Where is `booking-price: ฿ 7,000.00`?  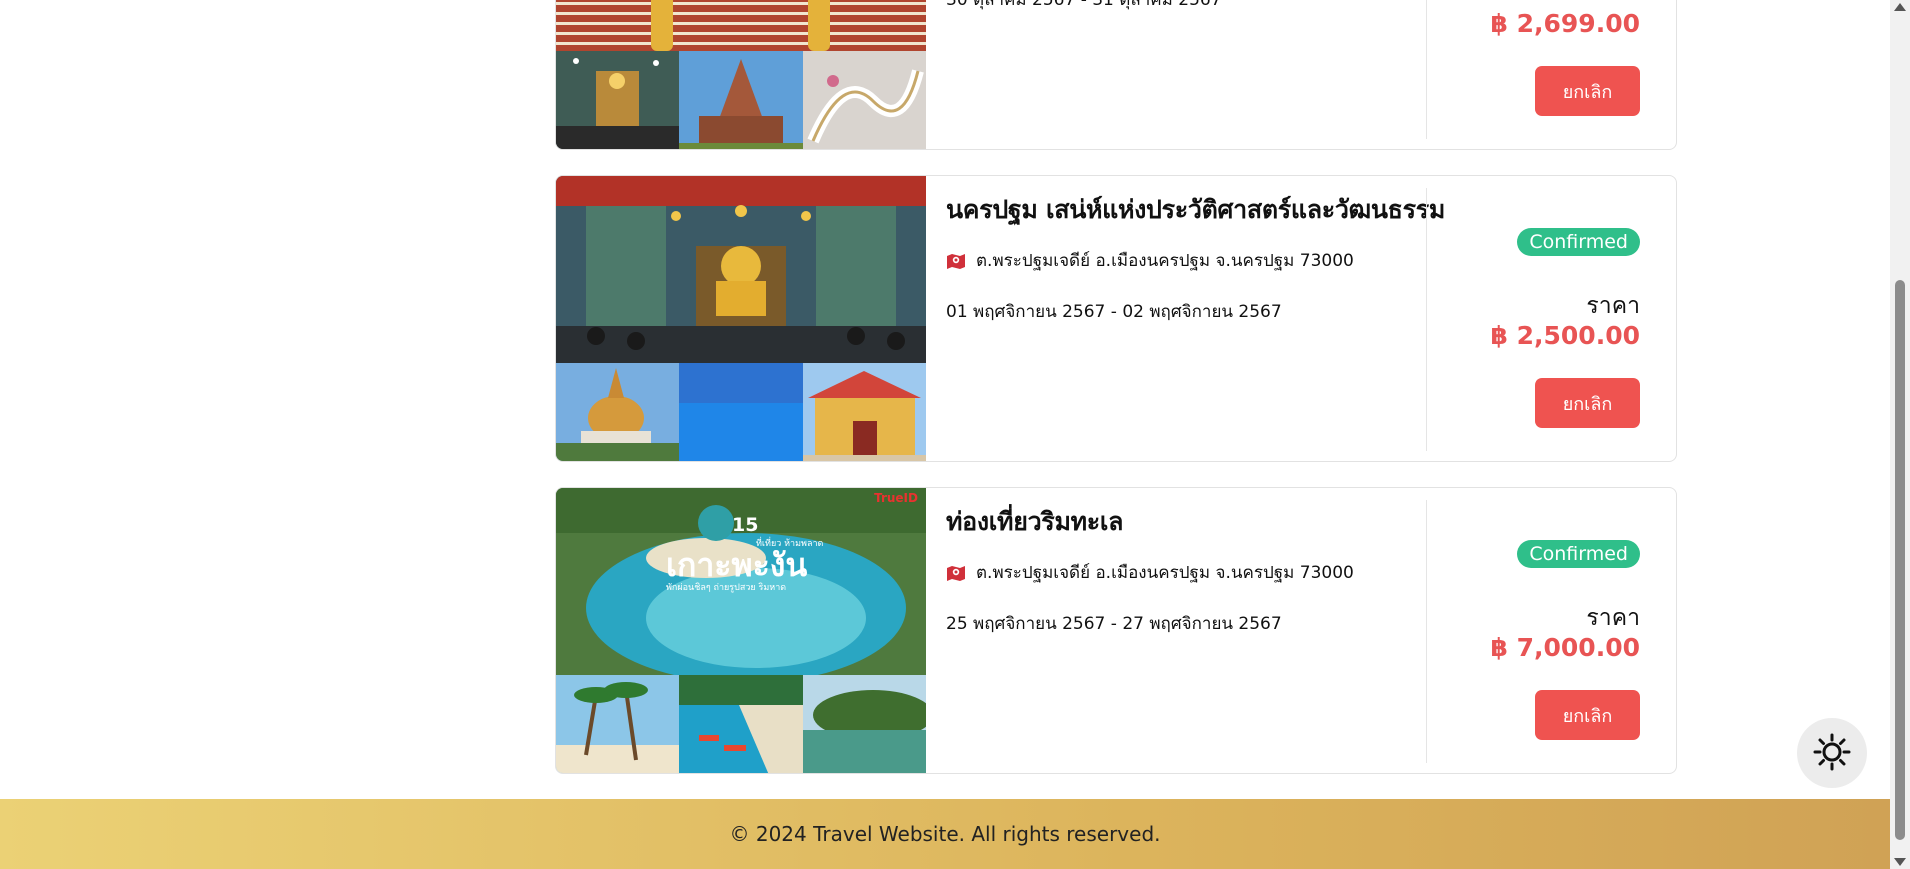 booking-price: ฿ 7,000.00 is located at coordinates (1565, 647).